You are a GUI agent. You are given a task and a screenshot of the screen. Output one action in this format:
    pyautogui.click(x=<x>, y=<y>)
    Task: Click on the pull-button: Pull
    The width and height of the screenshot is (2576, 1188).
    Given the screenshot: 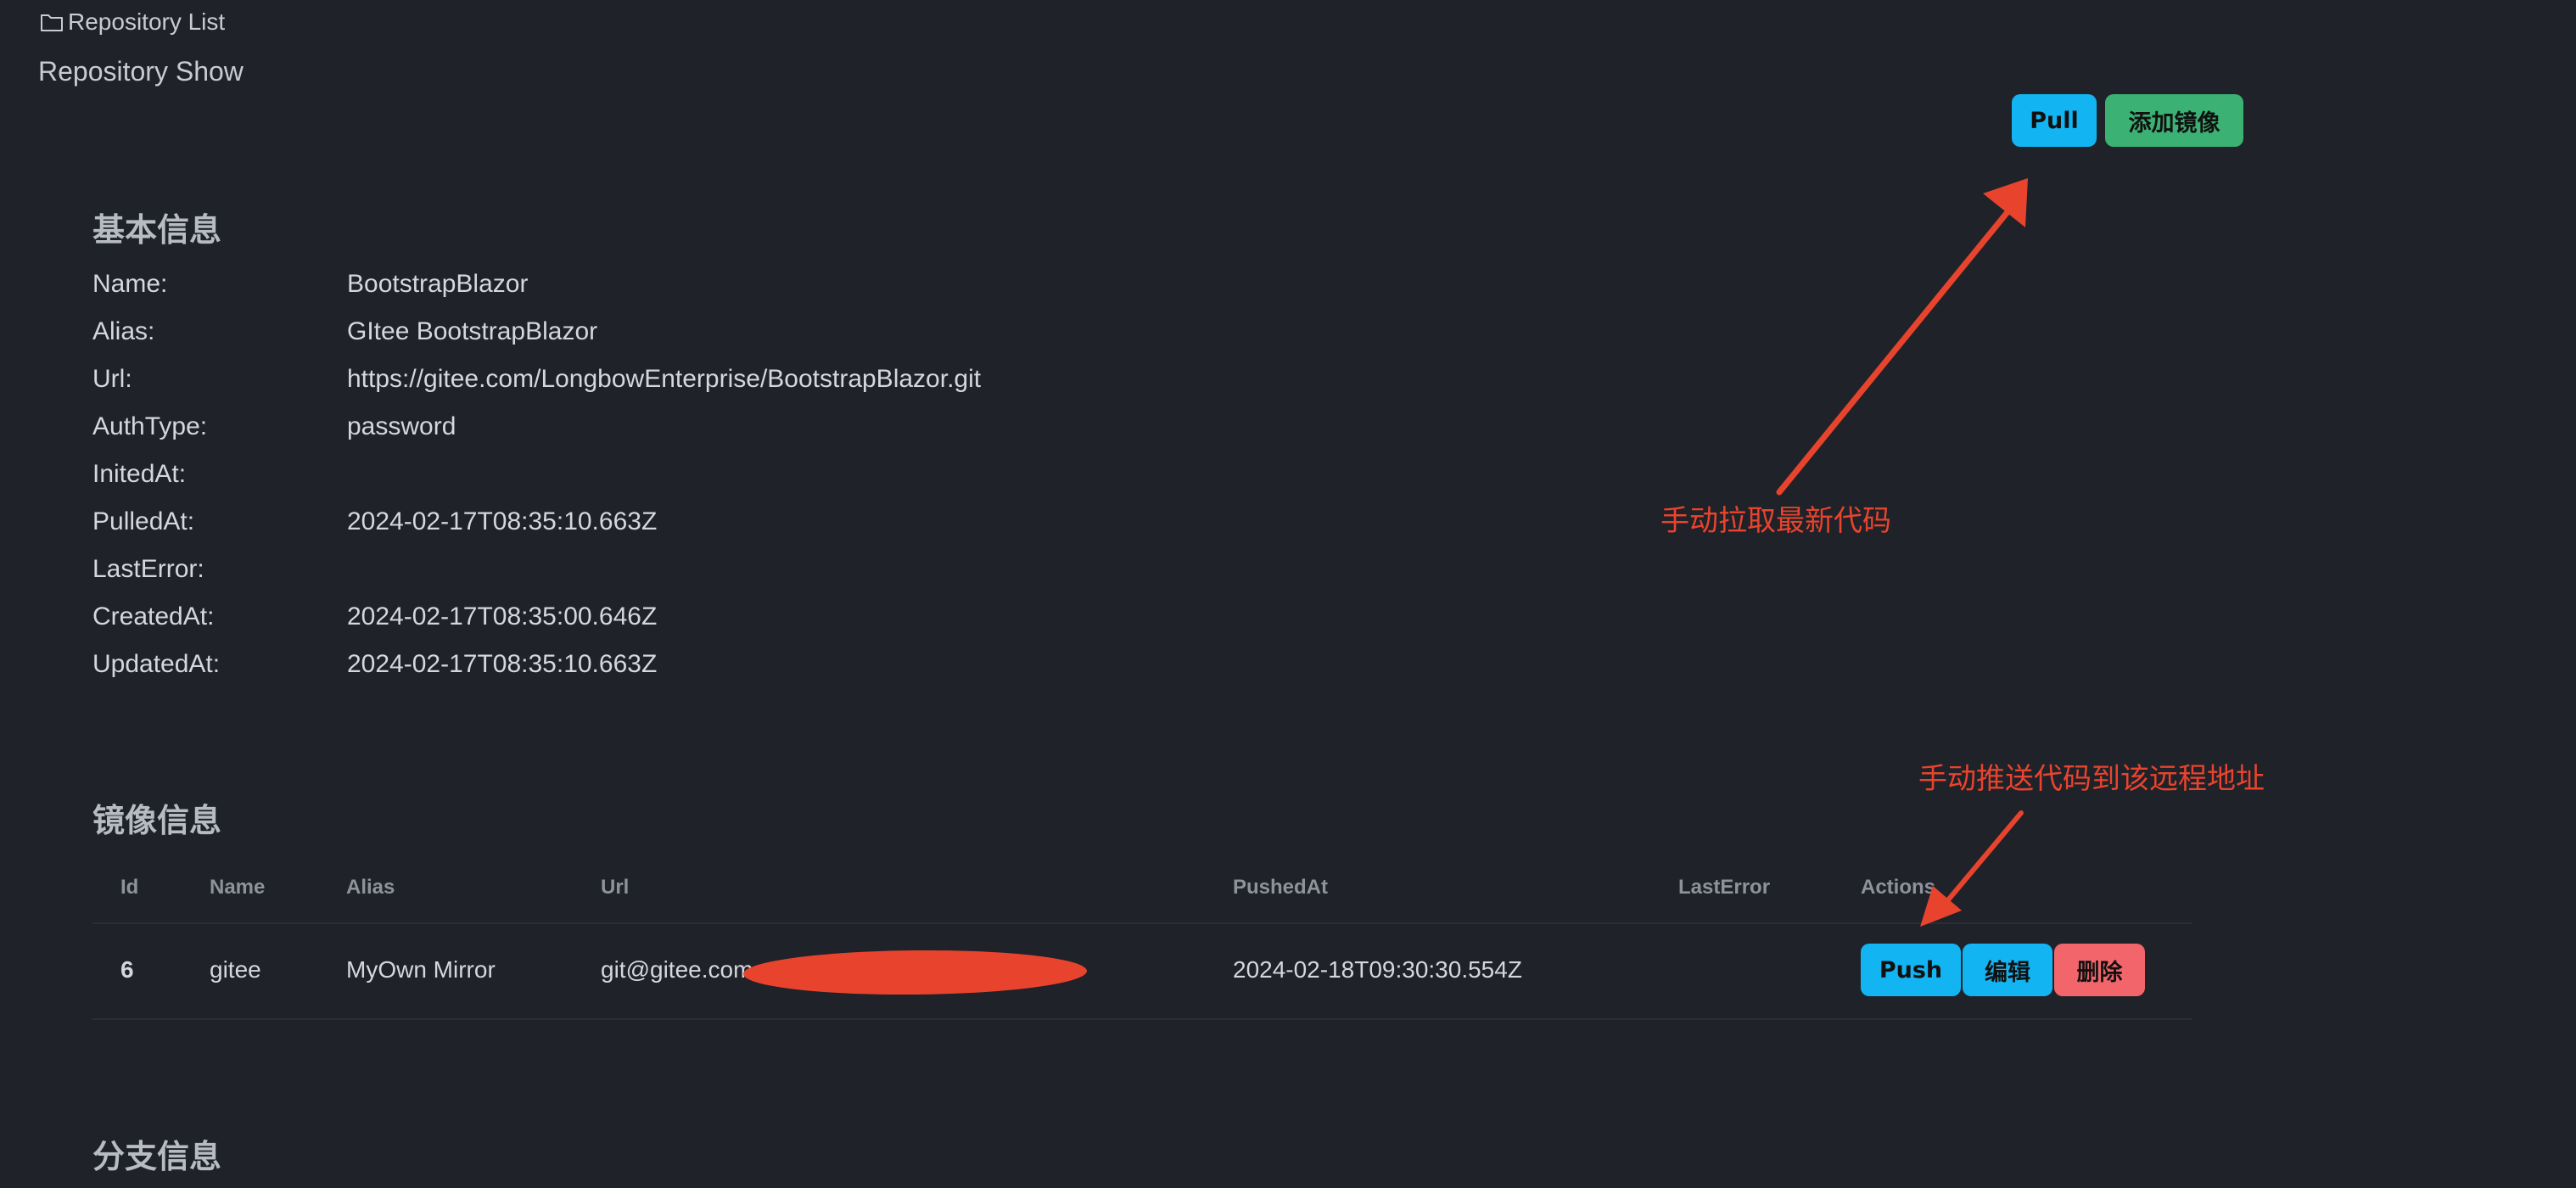 What is the action you would take?
    pyautogui.click(x=2054, y=120)
    